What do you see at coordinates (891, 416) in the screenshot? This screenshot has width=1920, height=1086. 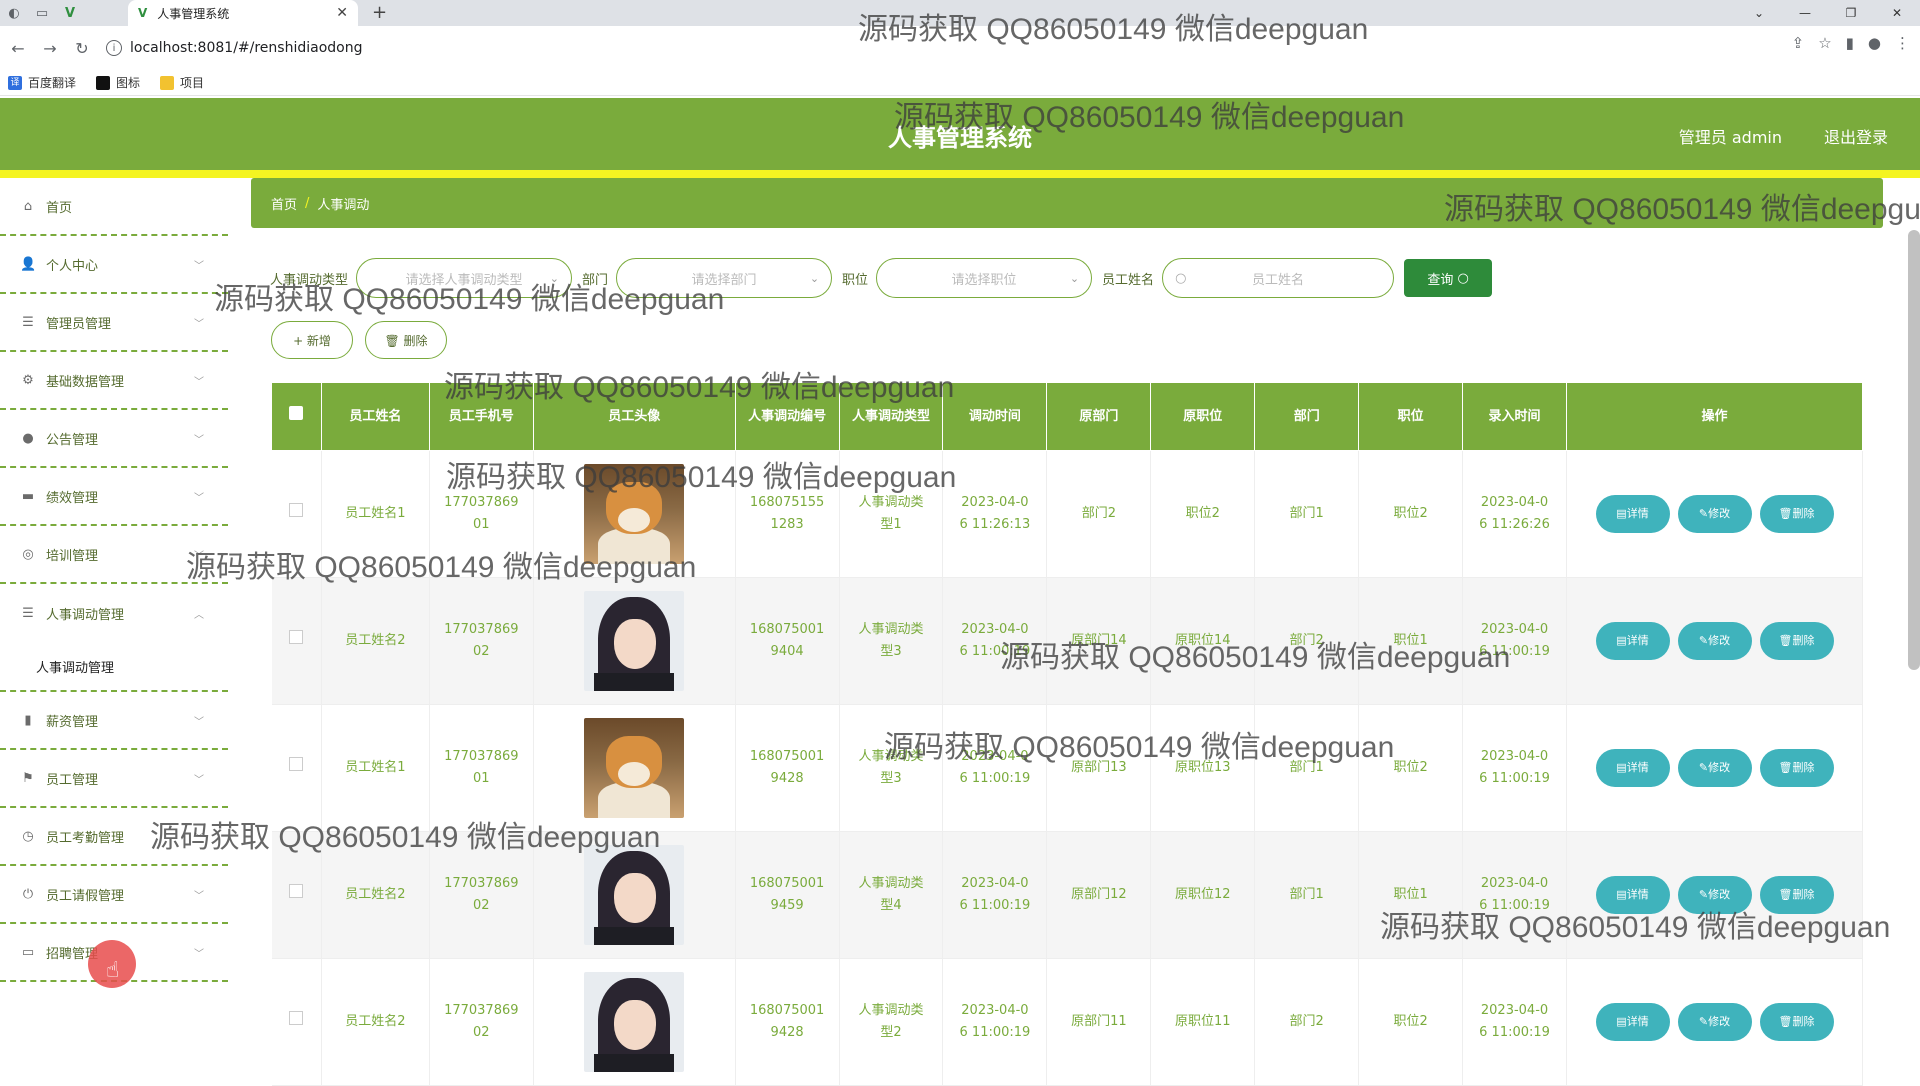 I see `col-type: 人事调动类型` at bounding box center [891, 416].